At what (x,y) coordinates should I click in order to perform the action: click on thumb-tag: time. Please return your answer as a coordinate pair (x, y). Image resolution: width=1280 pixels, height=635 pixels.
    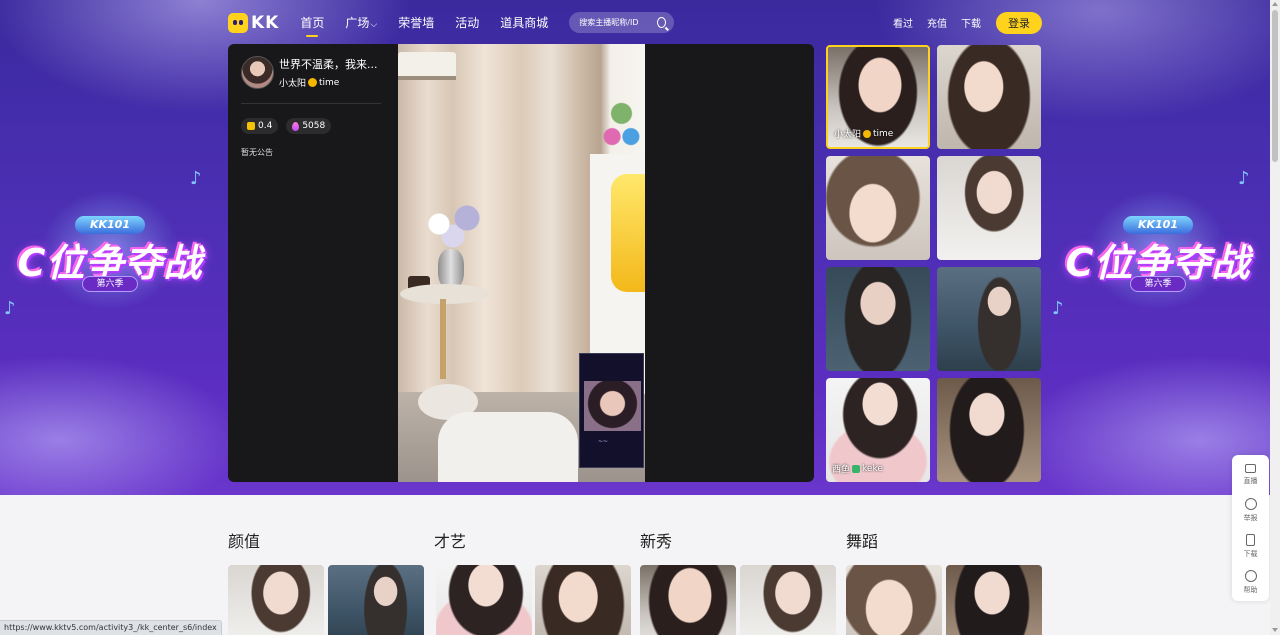
    Looking at the image, I should click on (883, 133).